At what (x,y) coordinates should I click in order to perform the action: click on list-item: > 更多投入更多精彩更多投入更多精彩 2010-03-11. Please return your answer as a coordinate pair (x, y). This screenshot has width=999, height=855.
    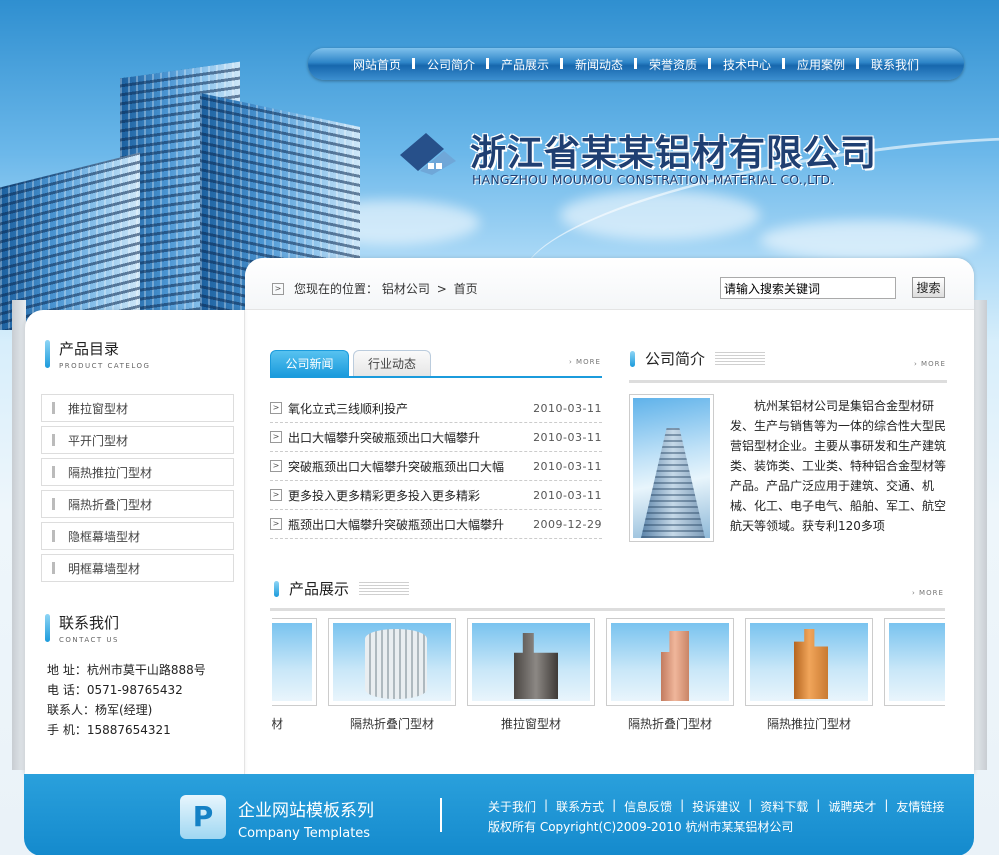
    Looking at the image, I should click on (436, 495).